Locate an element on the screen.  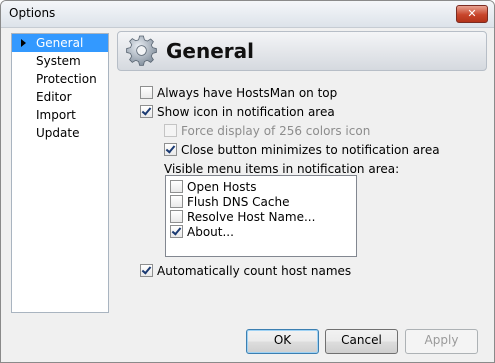
sidebar-item-editor: Editor is located at coordinates (60, 97).